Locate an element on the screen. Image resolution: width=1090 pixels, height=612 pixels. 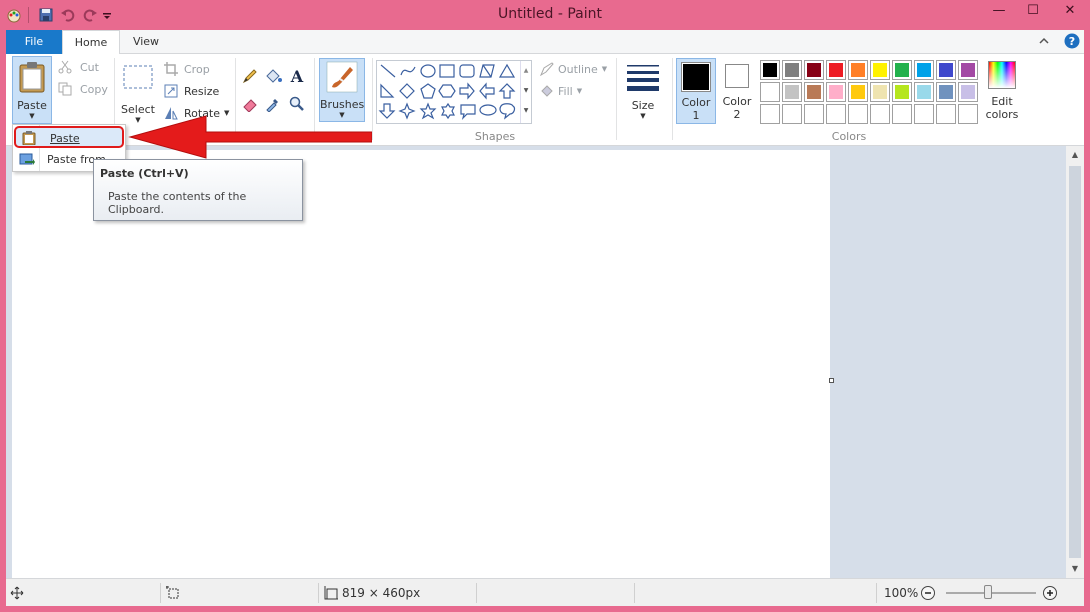
menu-item-paste: Paste is located at coordinates (69, 137).